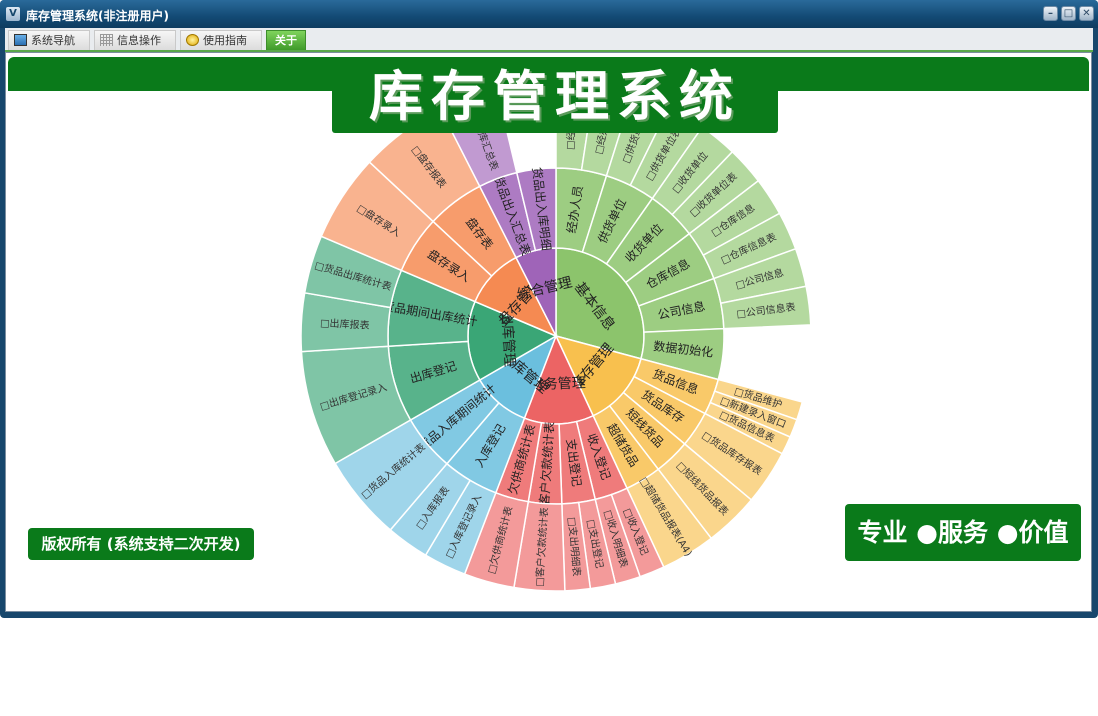  Describe the element at coordinates (13, 14) in the screenshot. I see `app-icon: V` at that location.